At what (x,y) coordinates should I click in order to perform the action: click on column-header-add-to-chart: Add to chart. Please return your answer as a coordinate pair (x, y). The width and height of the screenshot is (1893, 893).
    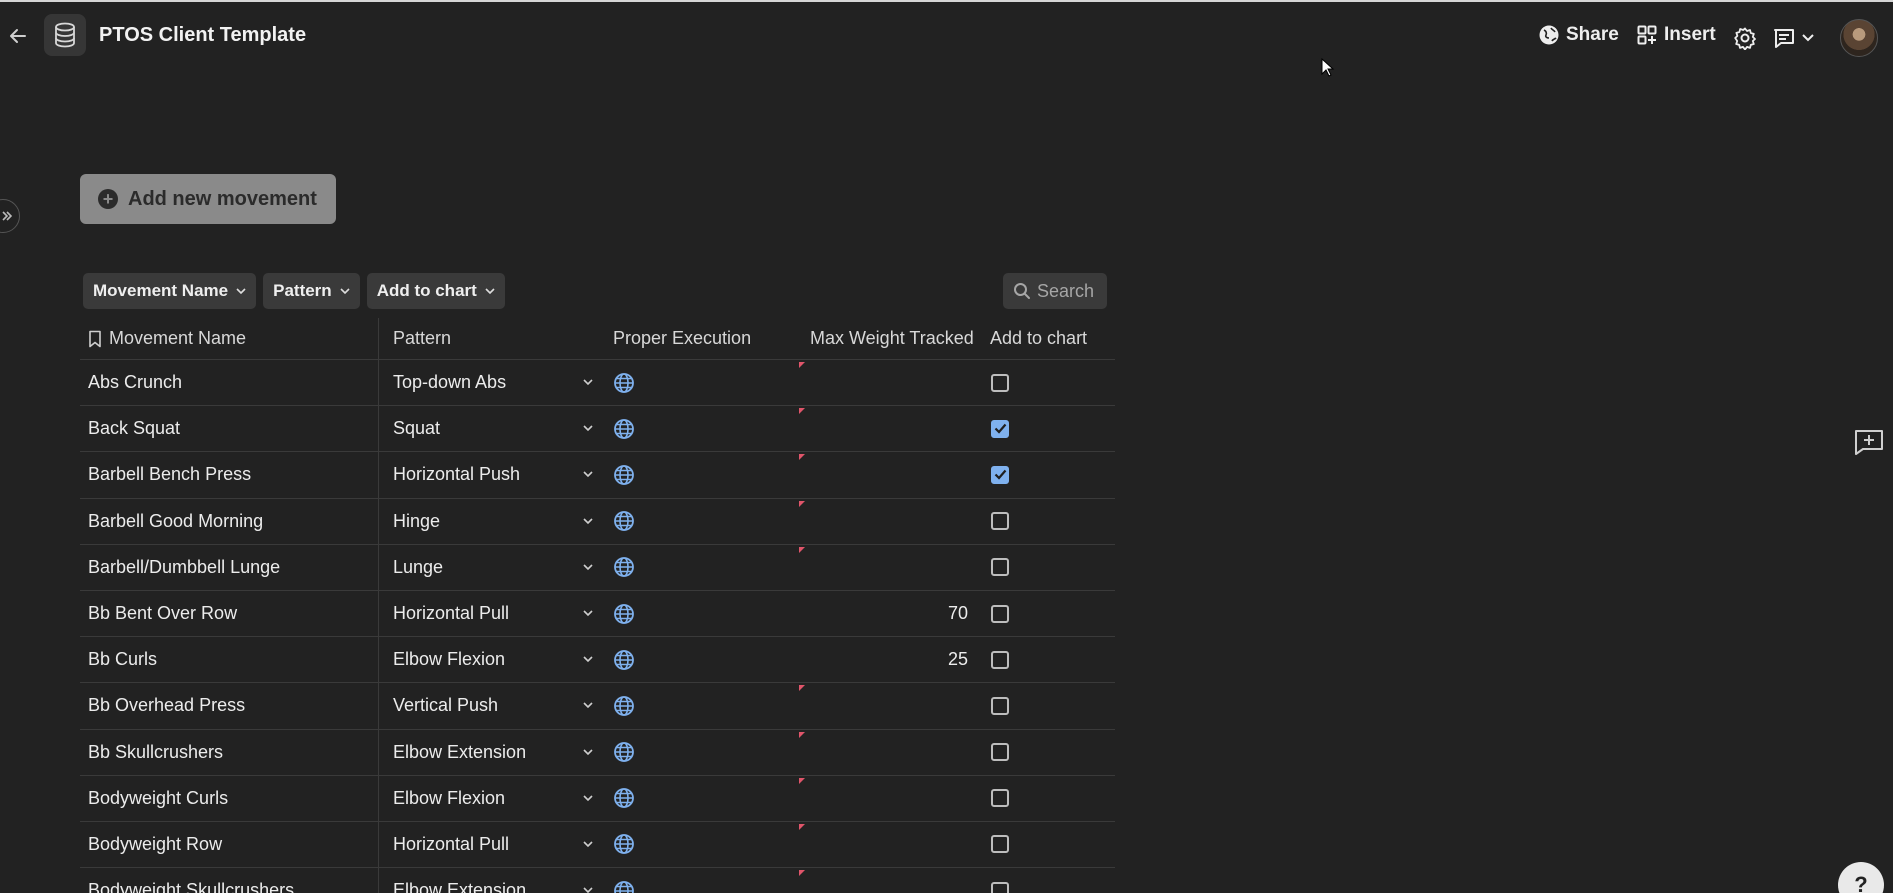
    Looking at the image, I should click on (1050, 338).